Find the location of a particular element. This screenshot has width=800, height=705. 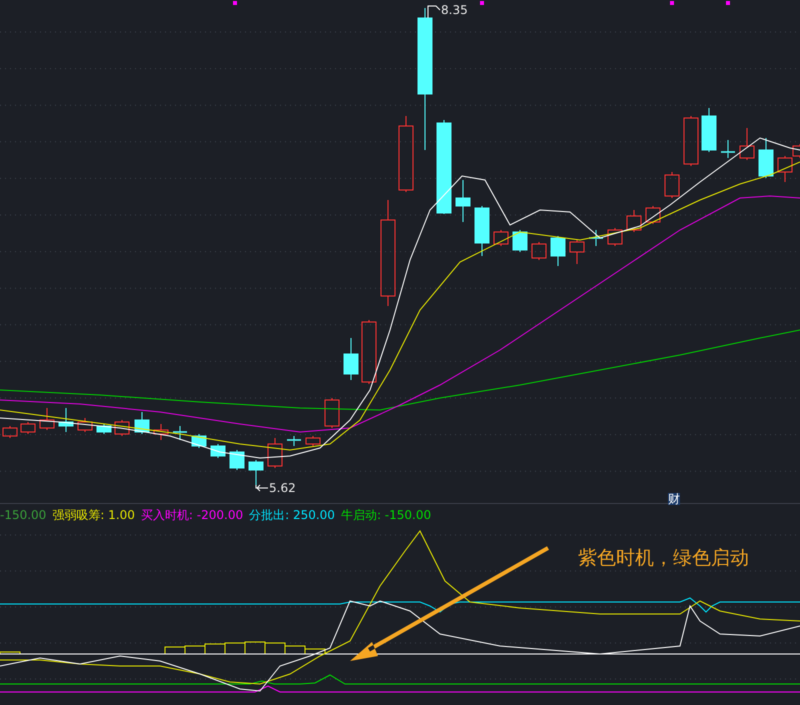

event-marker: 财 is located at coordinates (674, 499).